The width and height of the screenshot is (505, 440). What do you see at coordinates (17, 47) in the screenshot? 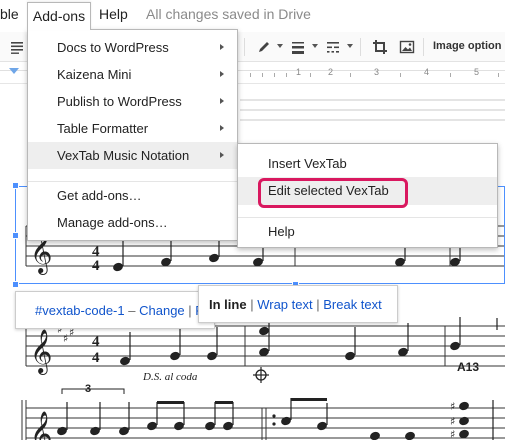
I see `align-justify-icon` at bounding box center [17, 47].